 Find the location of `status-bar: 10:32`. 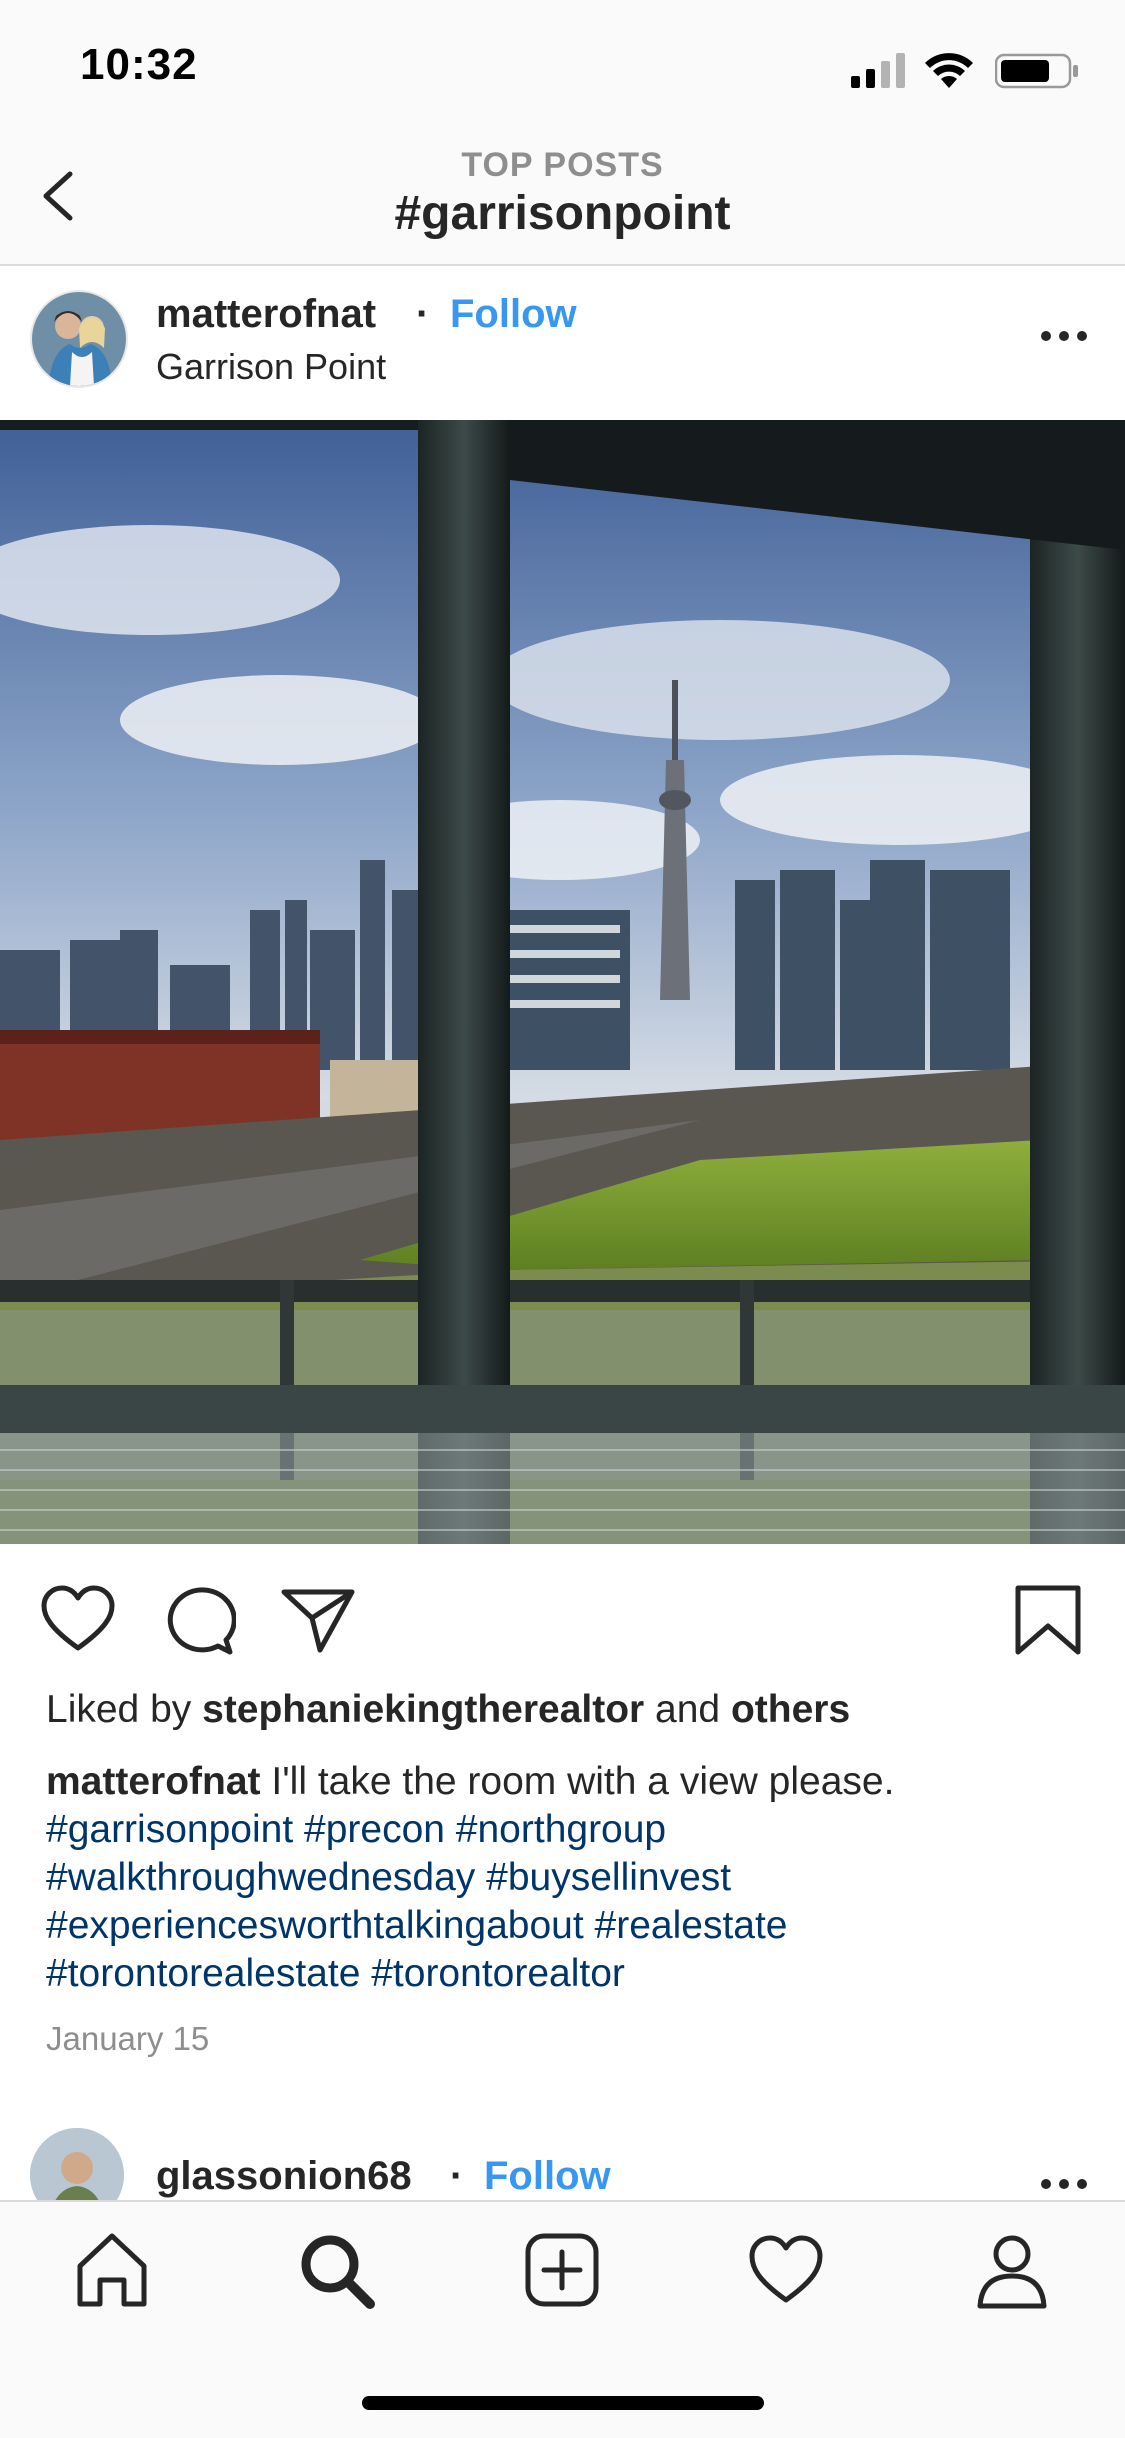

status-bar: 10:32 is located at coordinates (562, 65).